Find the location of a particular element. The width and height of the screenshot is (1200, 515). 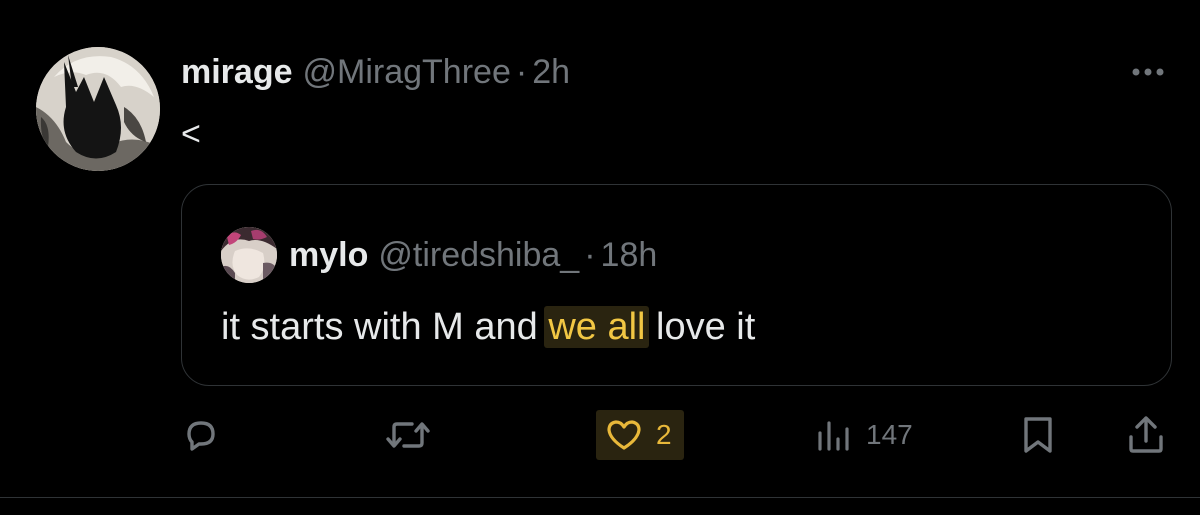

repost-icon is located at coordinates (408, 435).